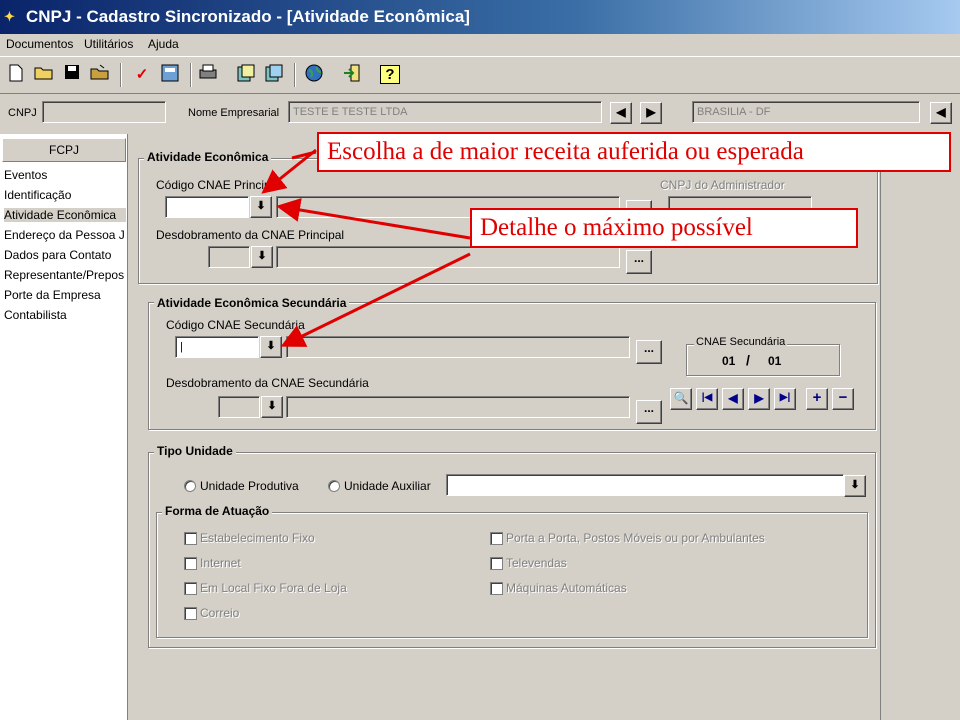  What do you see at coordinates (304, 155) in the screenshot?
I see `arrow-to-atividade-title` at bounding box center [304, 155].